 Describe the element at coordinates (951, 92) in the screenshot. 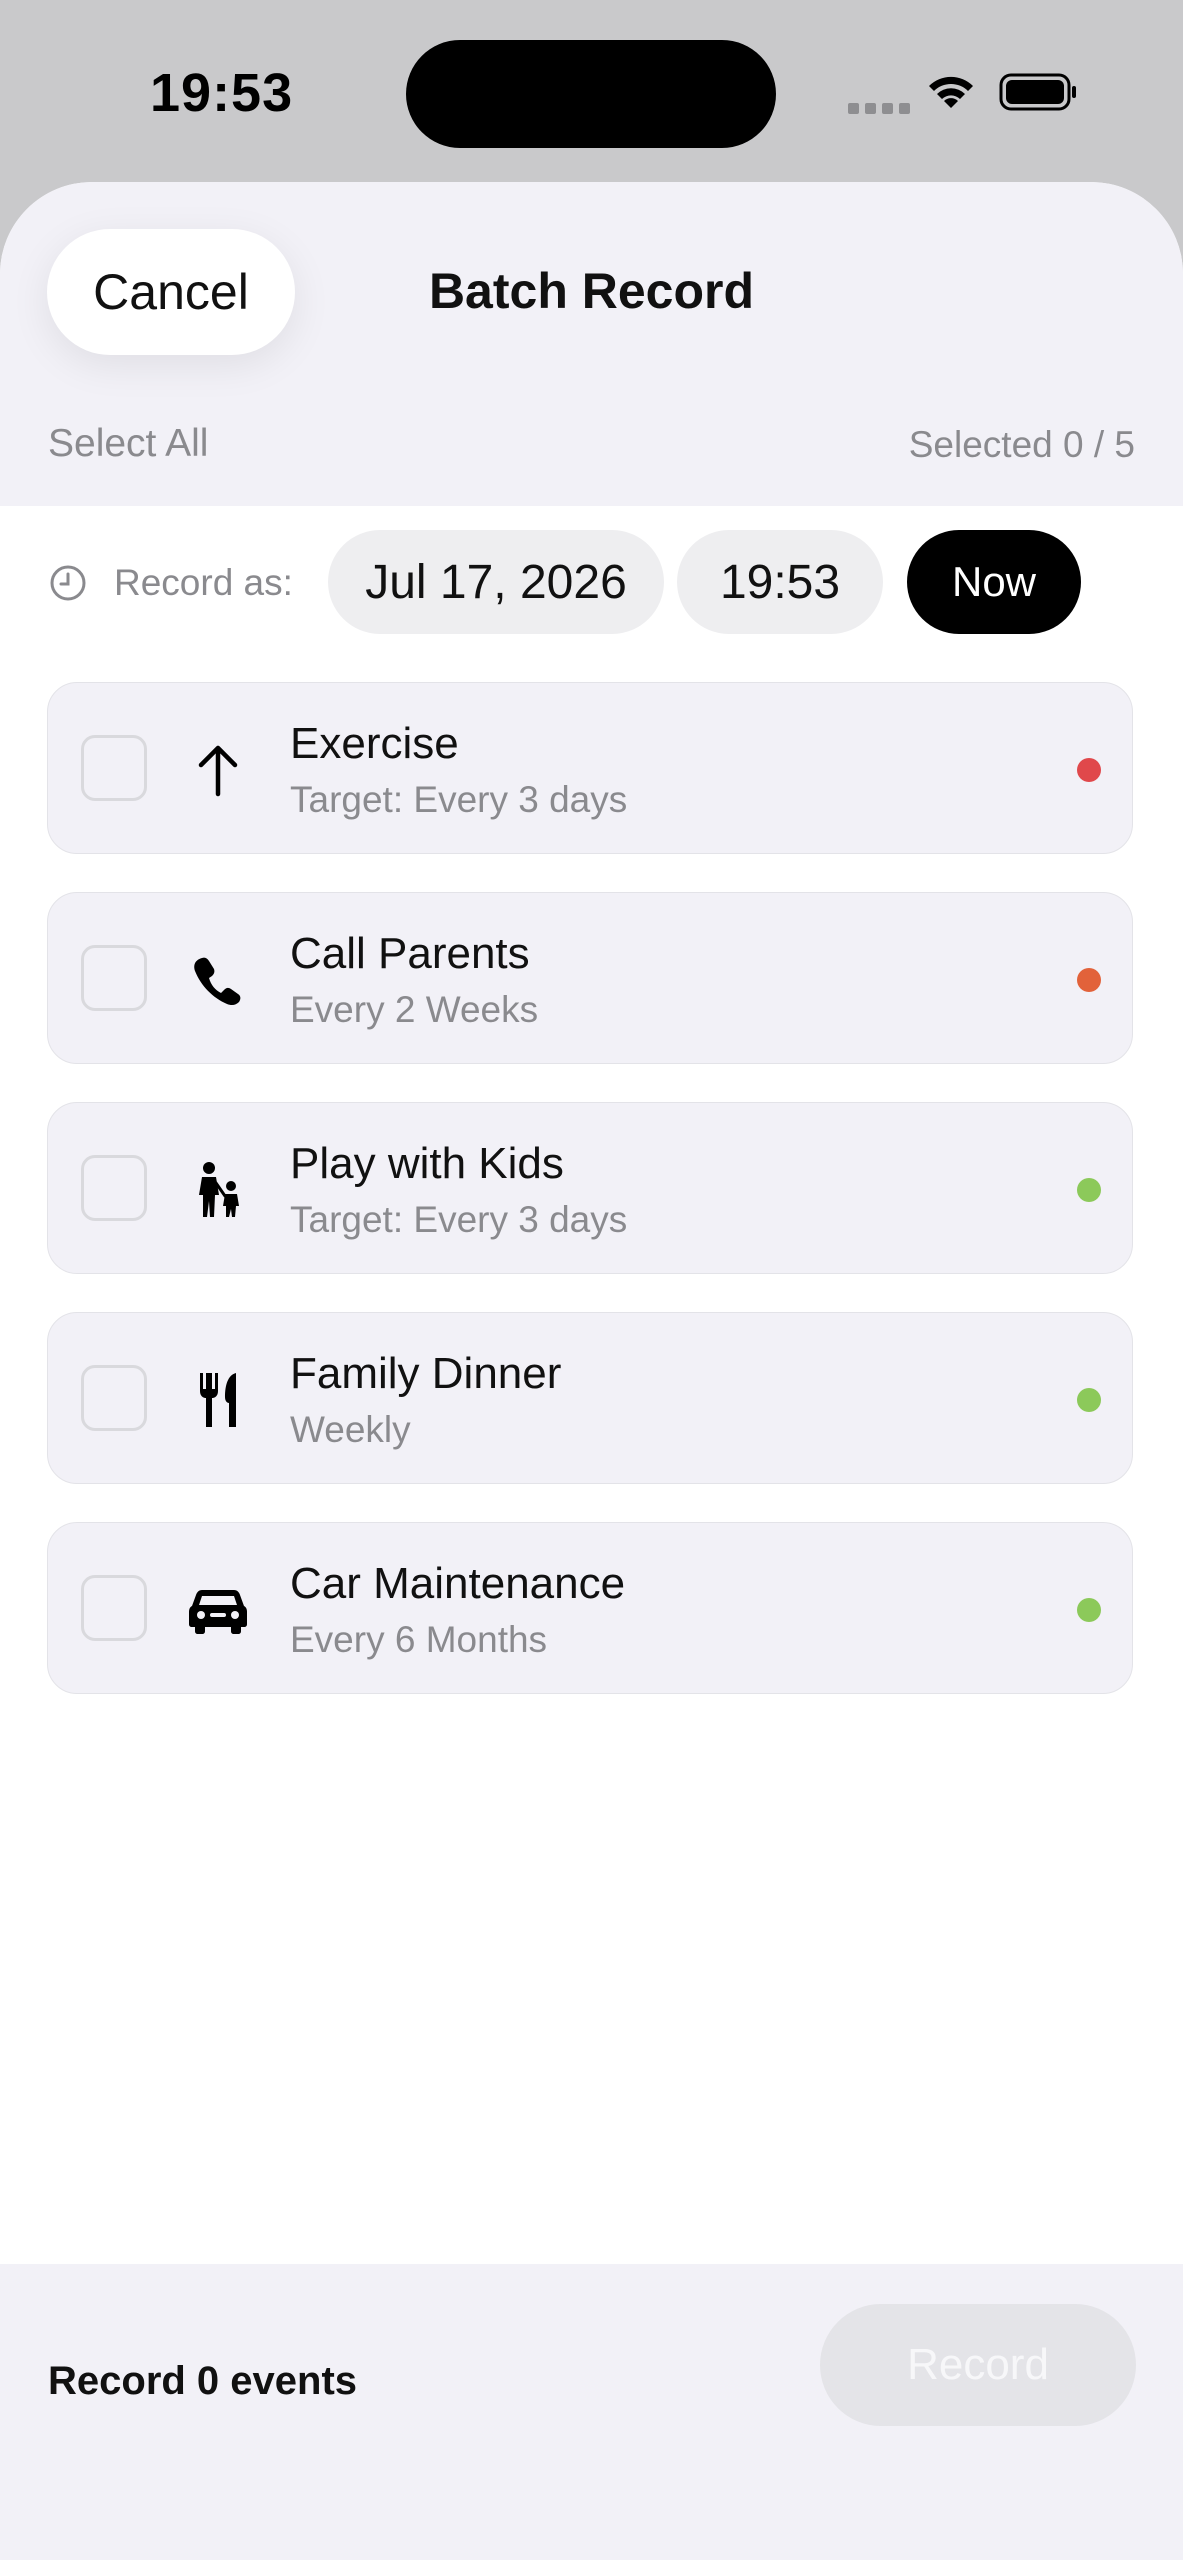

I see `wifi-icon` at that location.